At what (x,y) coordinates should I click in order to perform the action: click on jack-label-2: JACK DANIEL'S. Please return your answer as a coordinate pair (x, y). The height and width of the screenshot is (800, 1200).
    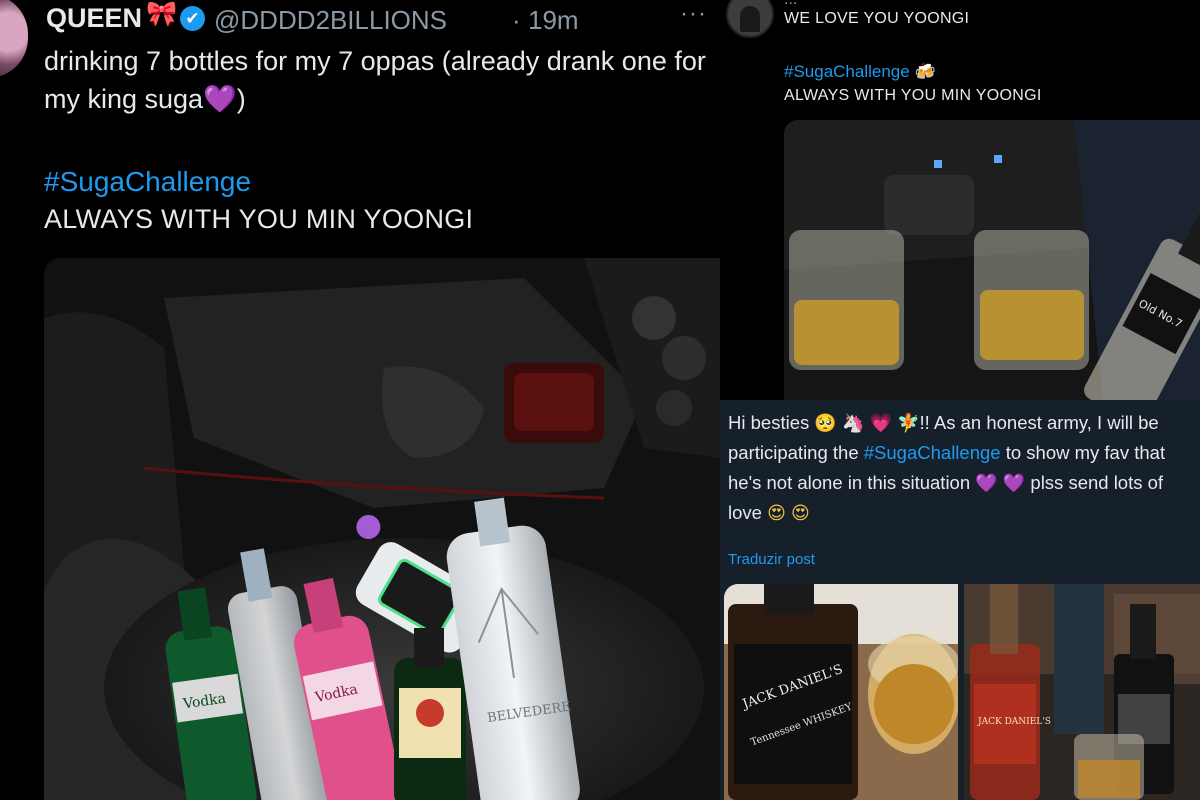
    Looking at the image, I should click on (1014, 722).